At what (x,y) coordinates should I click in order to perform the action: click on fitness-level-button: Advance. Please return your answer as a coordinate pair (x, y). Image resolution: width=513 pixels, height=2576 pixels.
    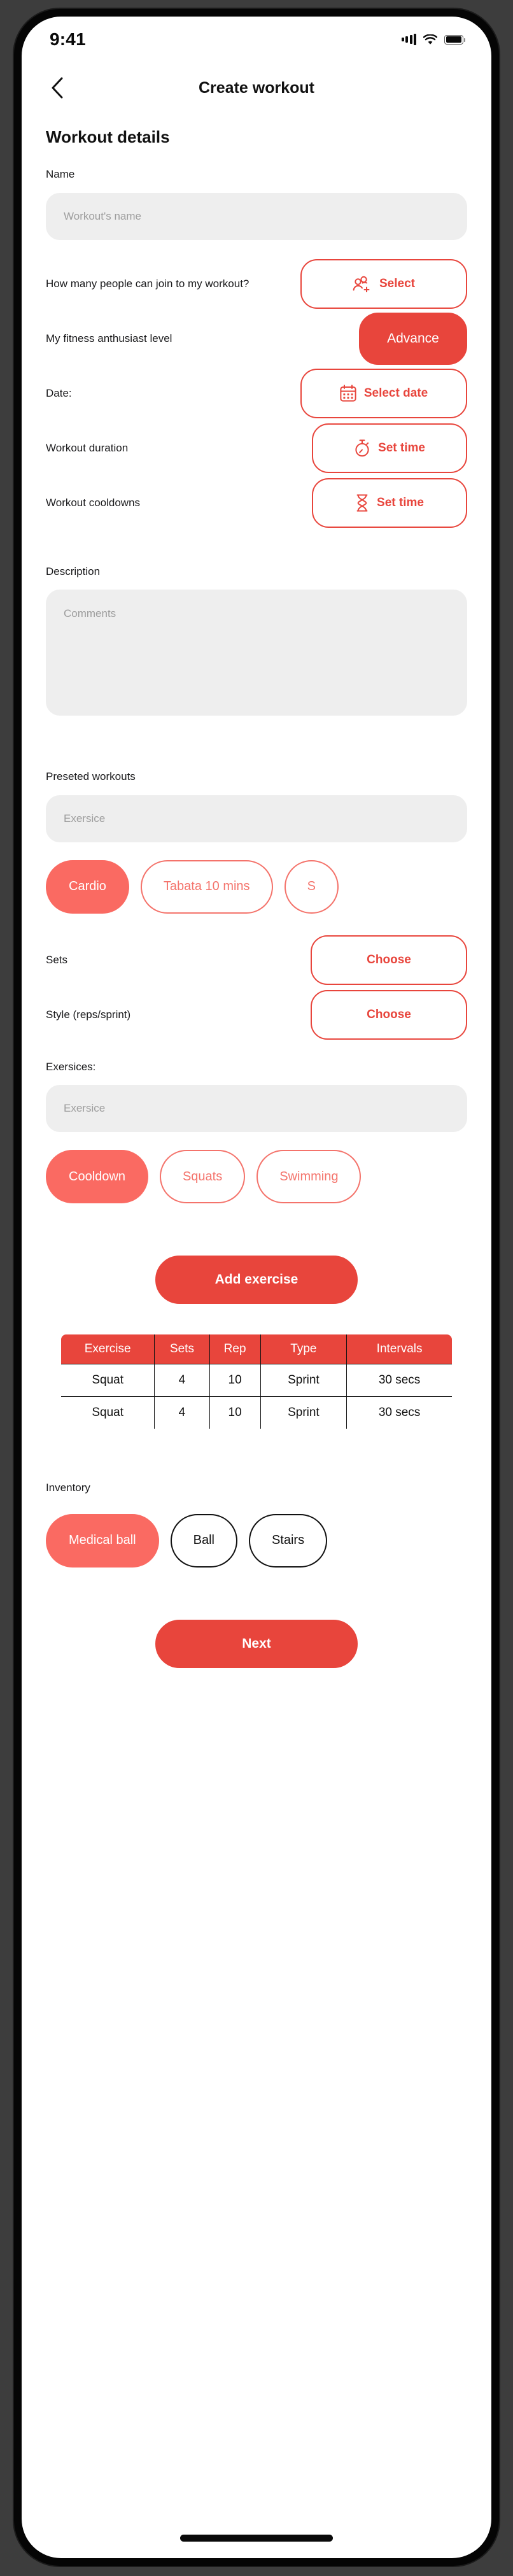
    Looking at the image, I should click on (413, 338).